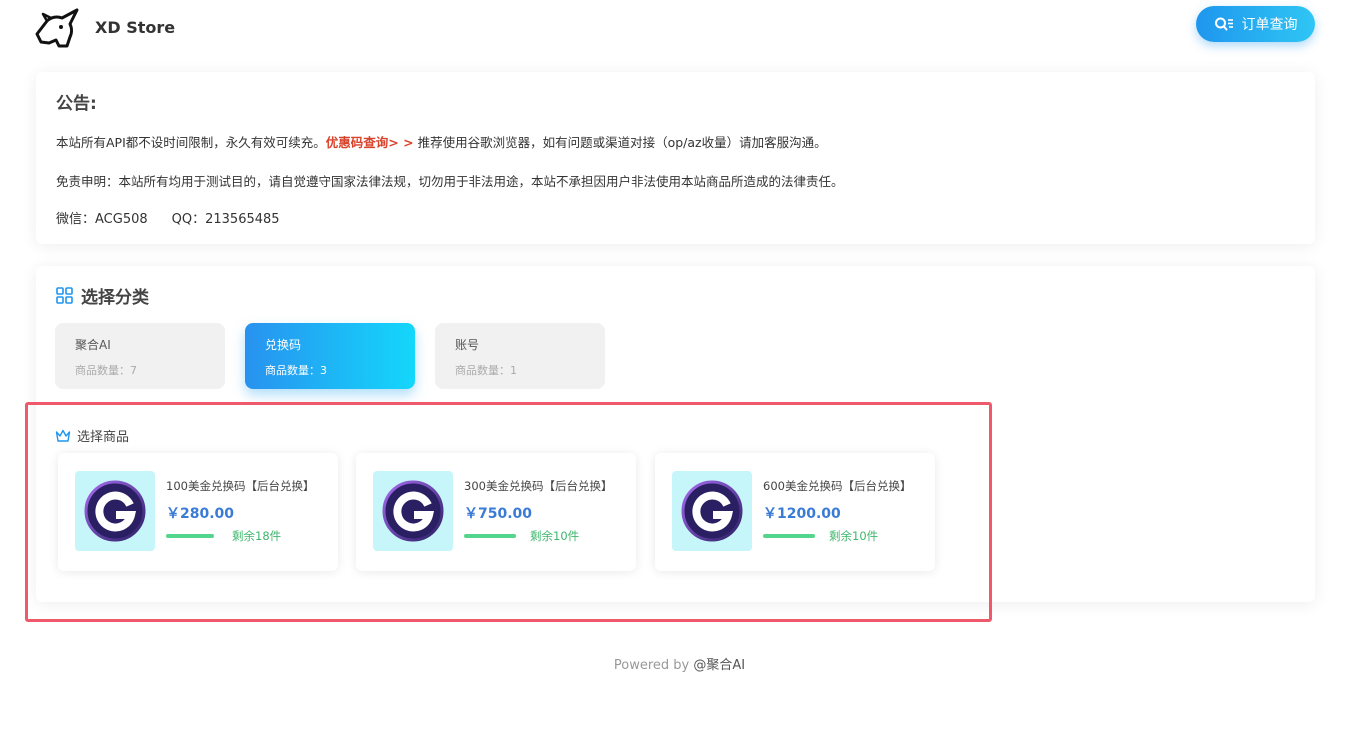  I want to click on product-section-label: 选择商品, so click(103, 437).